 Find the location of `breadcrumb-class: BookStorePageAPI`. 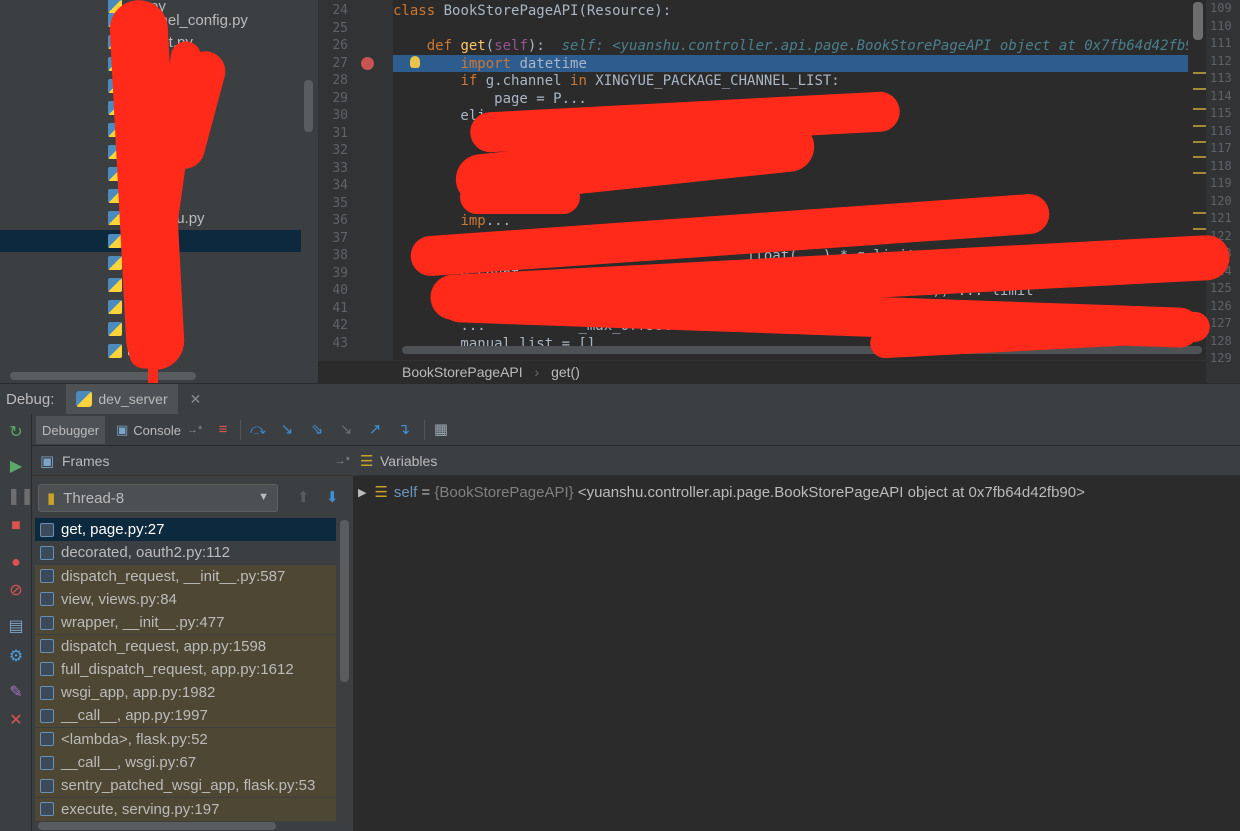

breadcrumb-class: BookStorePageAPI is located at coordinates (462, 372).